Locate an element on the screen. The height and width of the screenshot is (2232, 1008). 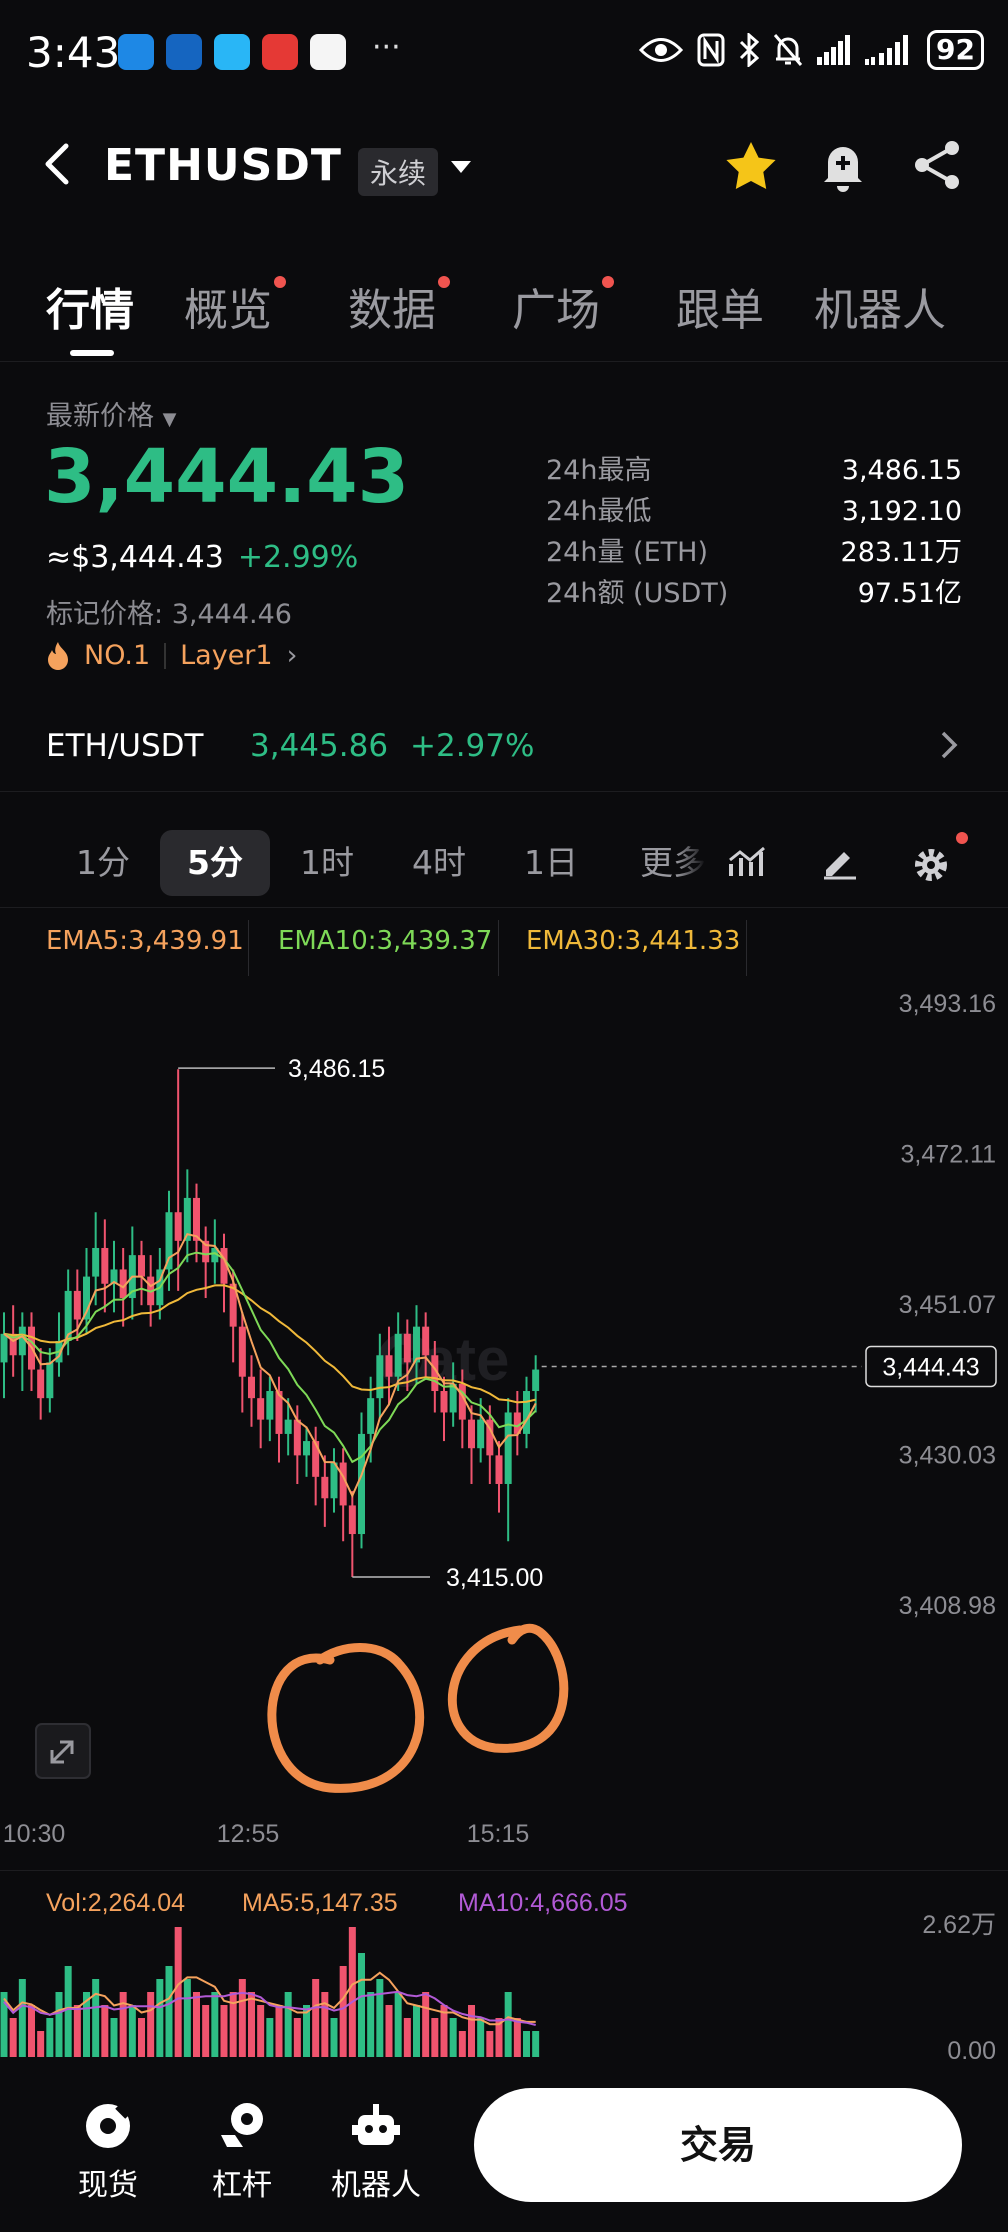
mark-price: 标记价格: 3,444.46 is located at coordinates (169, 614).